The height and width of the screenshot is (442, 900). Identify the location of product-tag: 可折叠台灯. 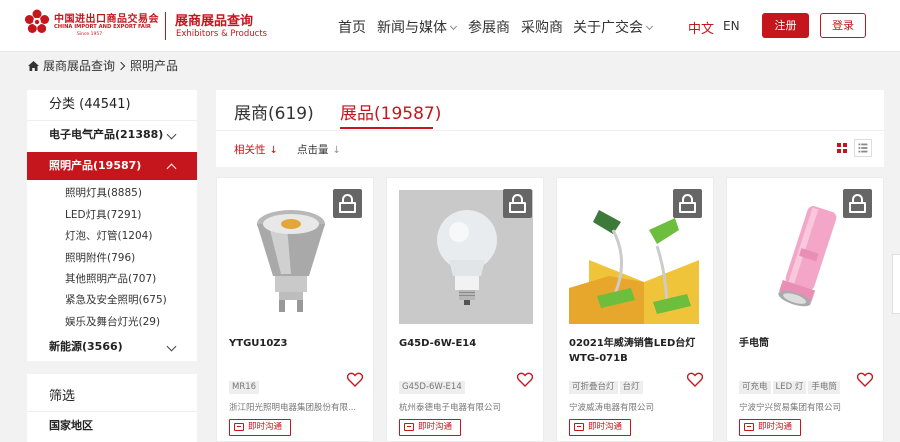
(593, 387).